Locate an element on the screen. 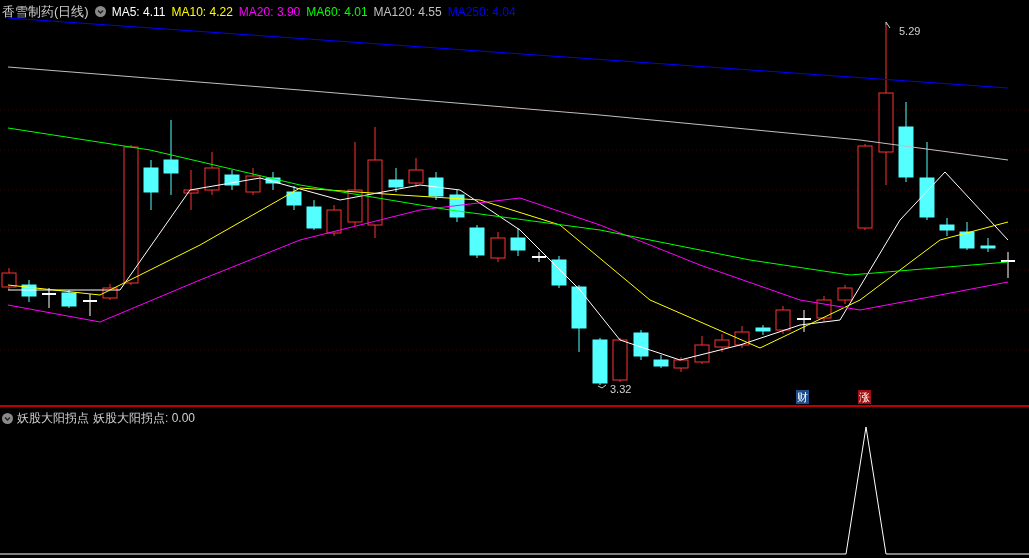 The width and height of the screenshot is (1029, 558). ma-legend-label: MA20: 3.90 is located at coordinates (269, 12).